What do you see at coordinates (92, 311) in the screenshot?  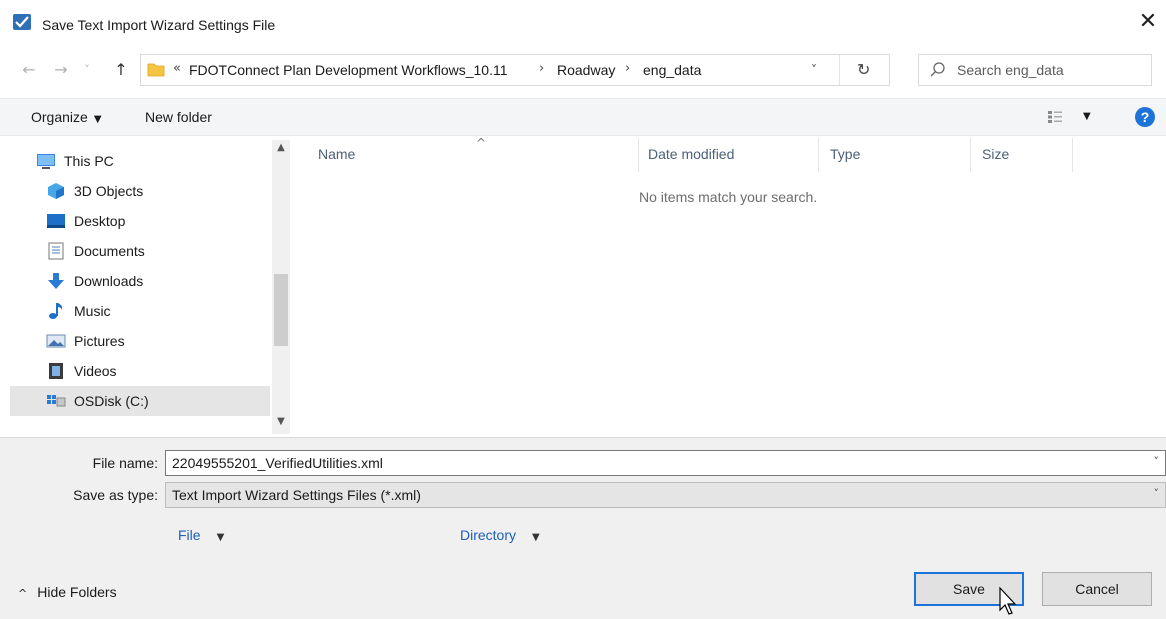 I see `nav-label: Music` at bounding box center [92, 311].